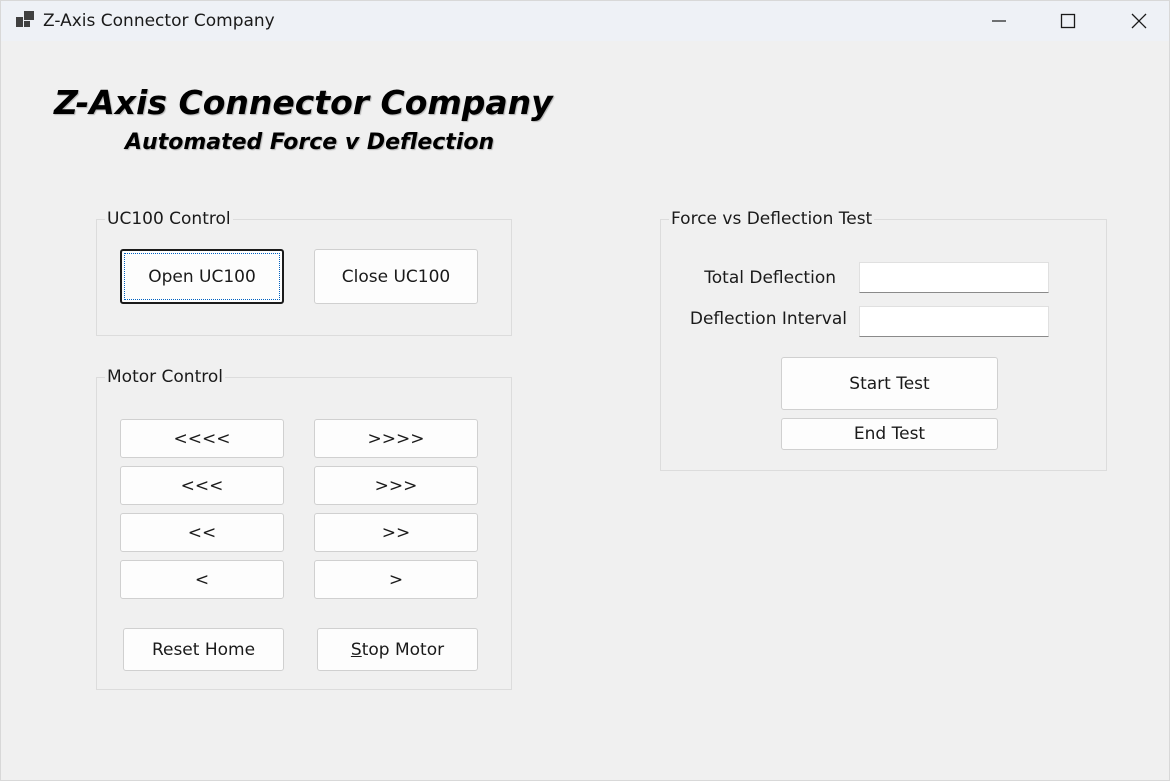 Image resolution: width=1170 pixels, height=781 pixels. Describe the element at coordinates (303, 102) in the screenshot. I see `page-title: Z-Axis Connector Company` at that location.